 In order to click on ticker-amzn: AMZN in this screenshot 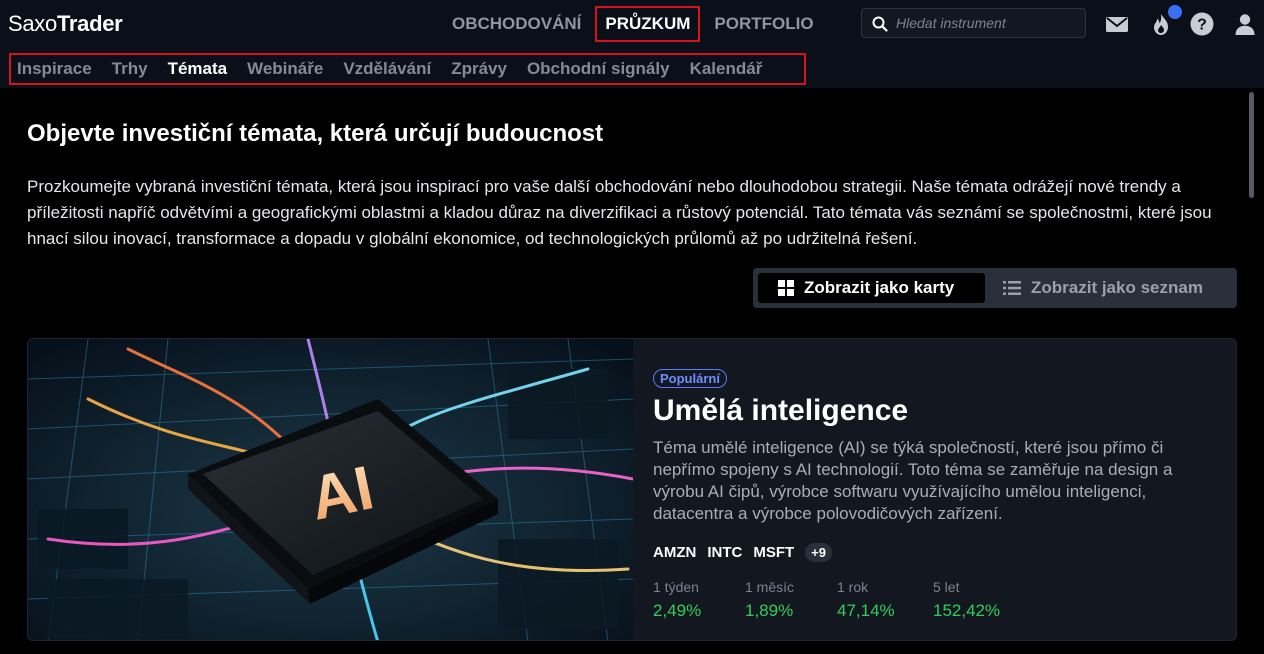, I will do `click(674, 552)`.